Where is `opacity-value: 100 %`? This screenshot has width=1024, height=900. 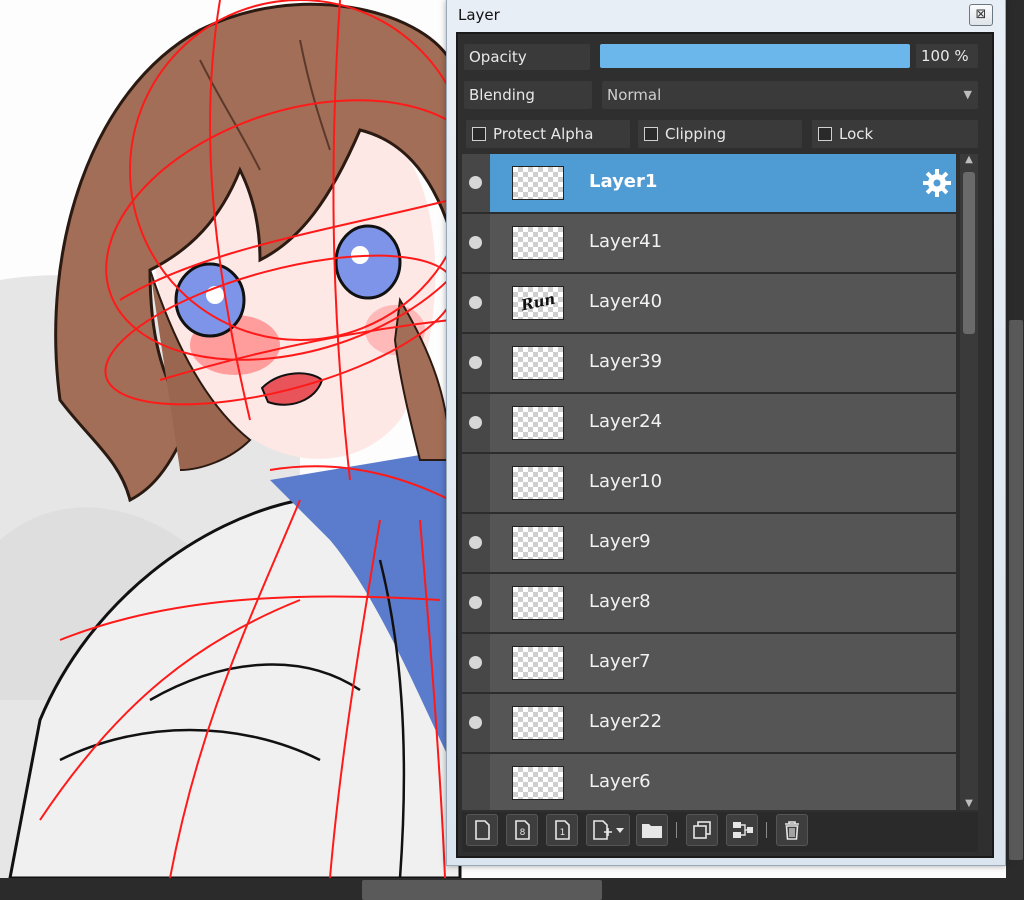
opacity-value: 100 % is located at coordinates (947, 56).